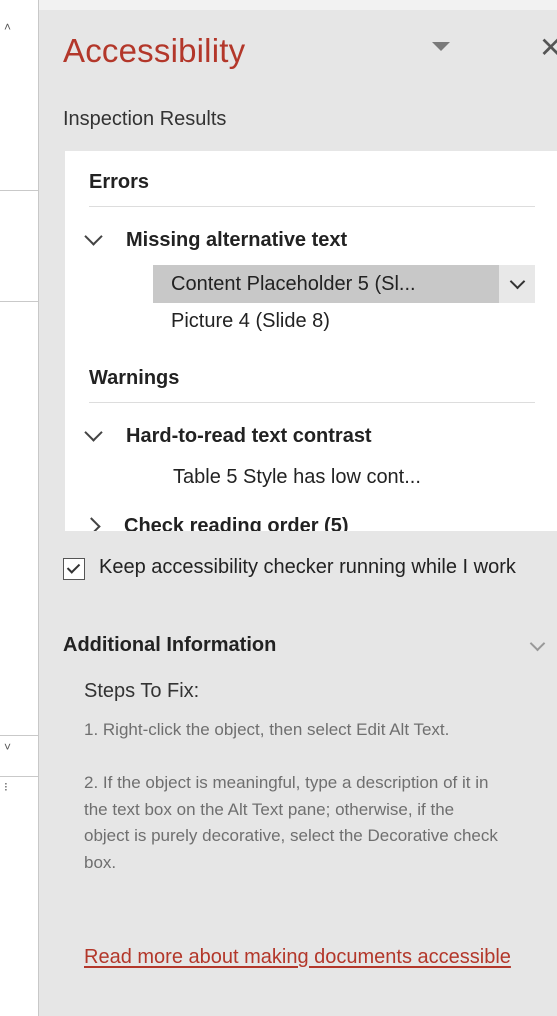 This screenshot has height=1016, width=557. I want to click on document-thumbnail-box, so click(19, 246).